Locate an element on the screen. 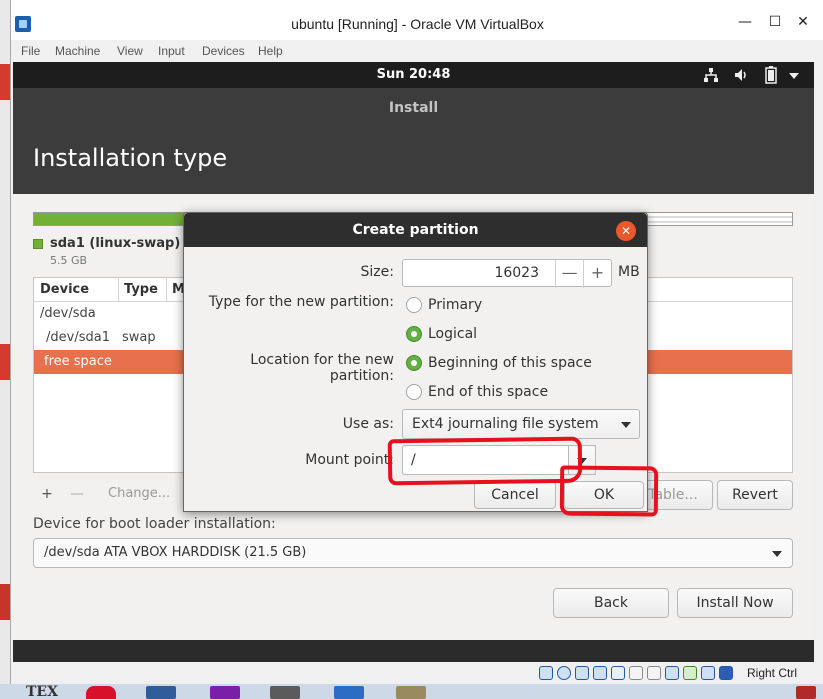 The width and height of the screenshot is (823, 699). ok-button: OK is located at coordinates (604, 495).